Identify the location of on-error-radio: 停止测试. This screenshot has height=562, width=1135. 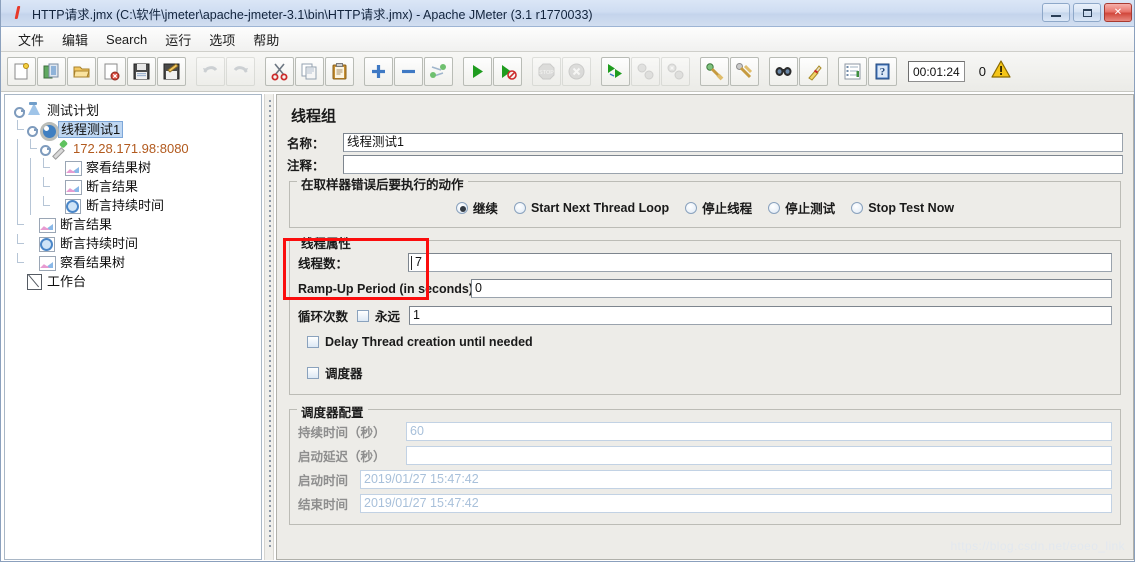
(801, 207).